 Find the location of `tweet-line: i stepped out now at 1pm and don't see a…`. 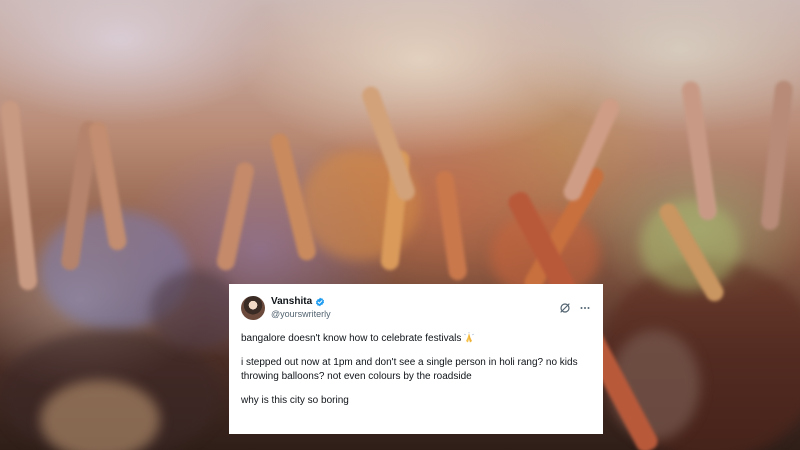

tweet-line: i stepped out now at 1pm and don't see a… is located at coordinates (409, 369).